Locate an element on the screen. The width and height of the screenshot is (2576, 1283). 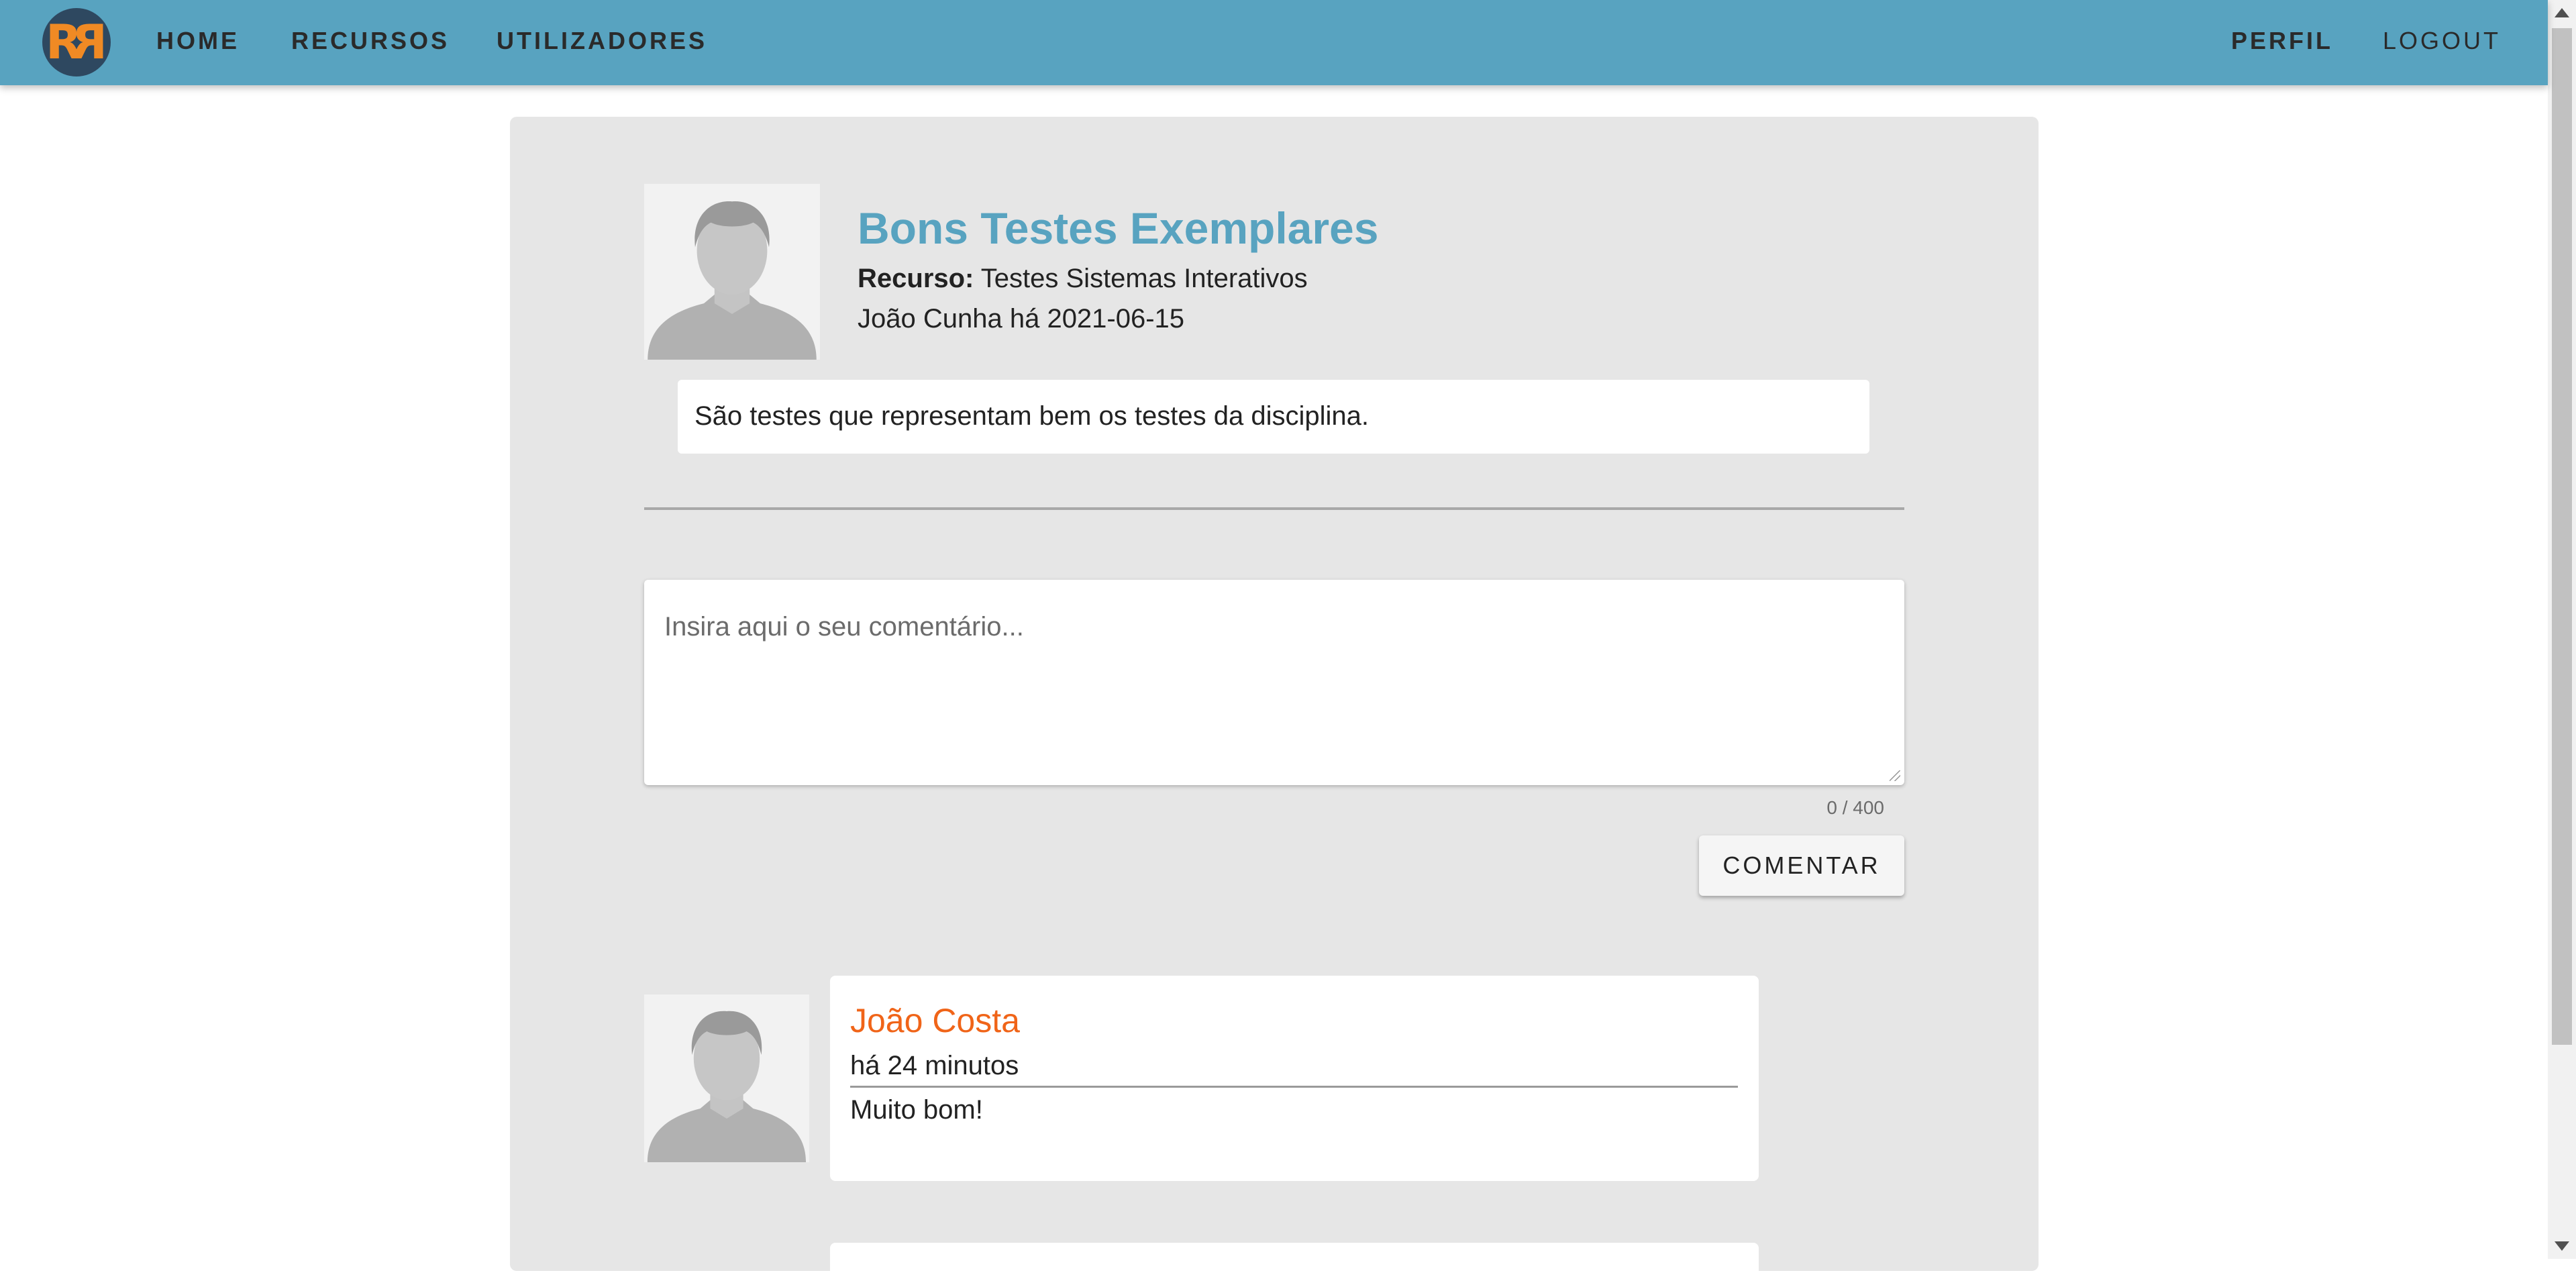
scroll-up-arrow-icon is located at coordinates (2562, 12).